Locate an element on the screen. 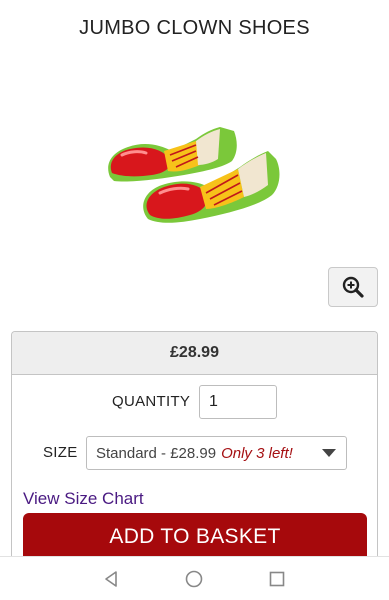 The width and height of the screenshot is (389, 600). back-icon is located at coordinates (111, 579).